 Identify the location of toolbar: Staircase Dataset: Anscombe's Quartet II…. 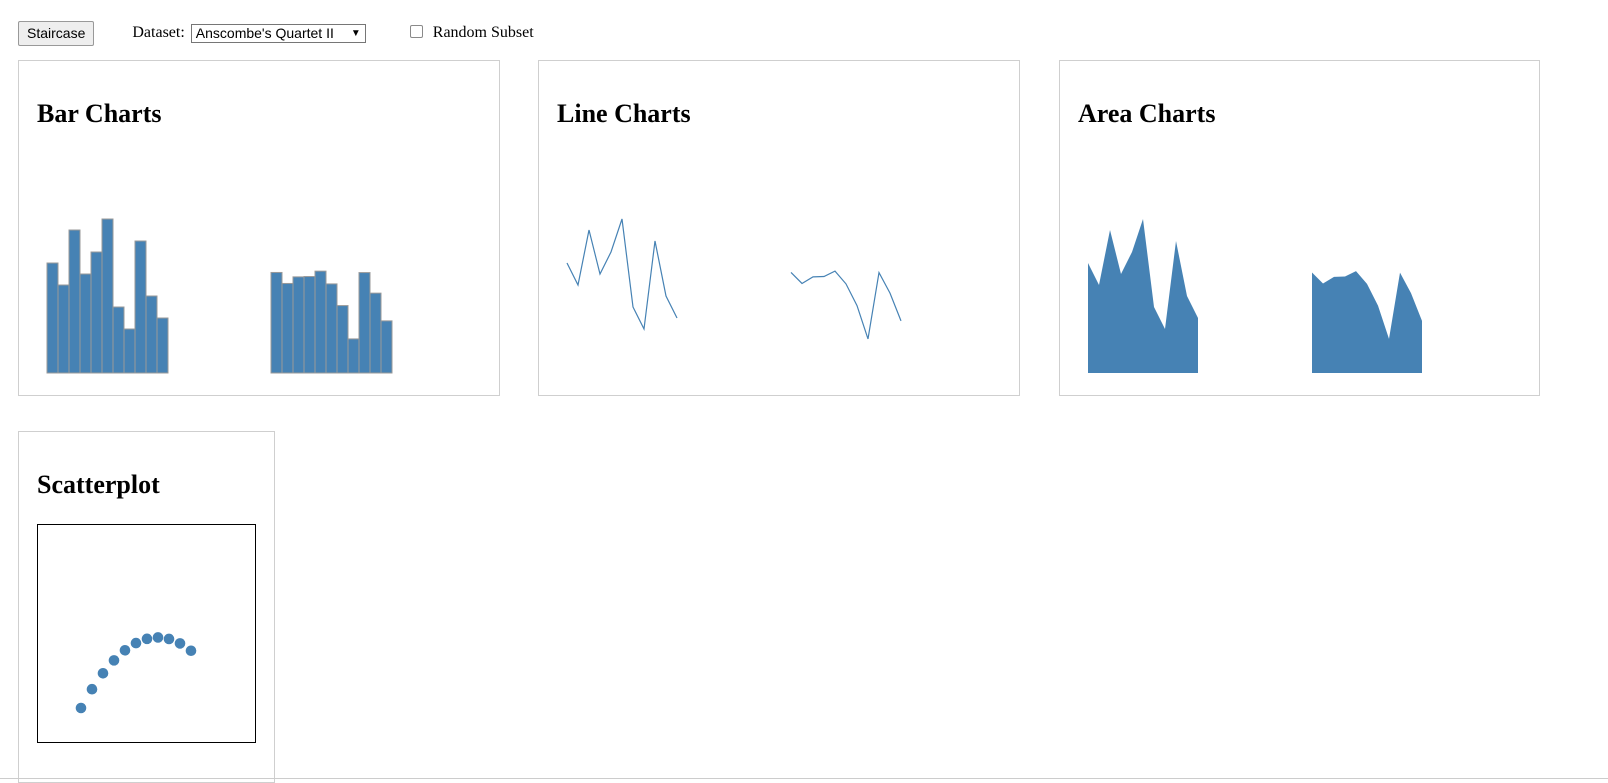
(276, 33).